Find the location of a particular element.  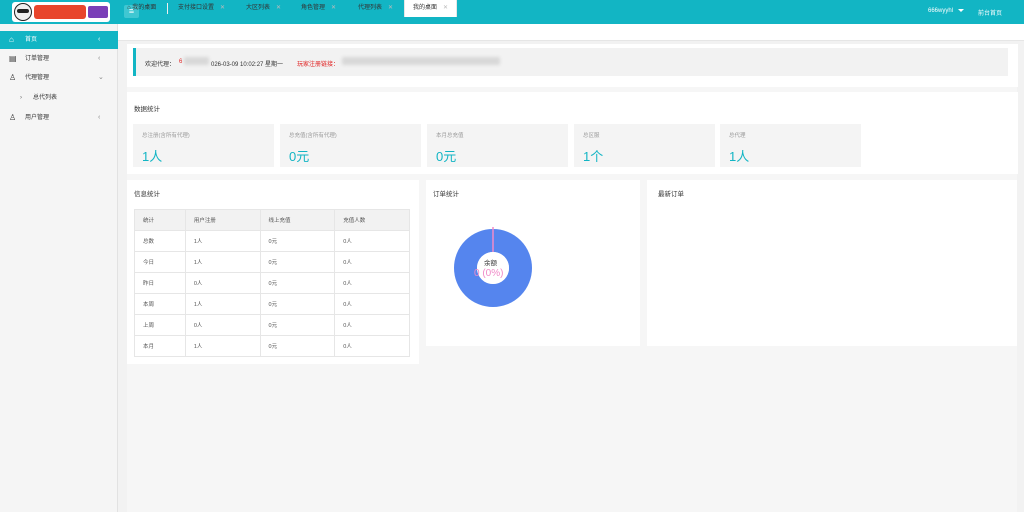

sidebar-item-label: 代理管理 is located at coordinates (37, 78).